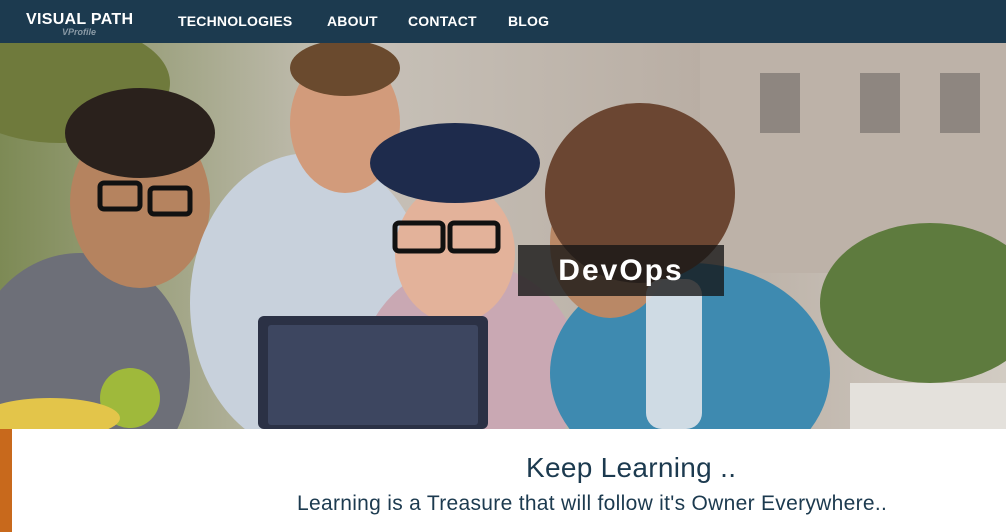 The height and width of the screenshot is (532, 1006). I want to click on hero-caption: DevOps, so click(621, 270).